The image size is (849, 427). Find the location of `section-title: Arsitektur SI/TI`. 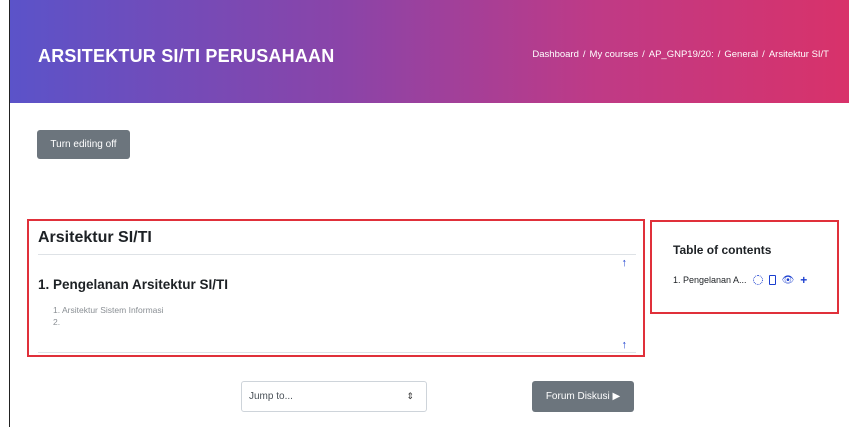

section-title: Arsitektur SI/TI is located at coordinates (95, 237).